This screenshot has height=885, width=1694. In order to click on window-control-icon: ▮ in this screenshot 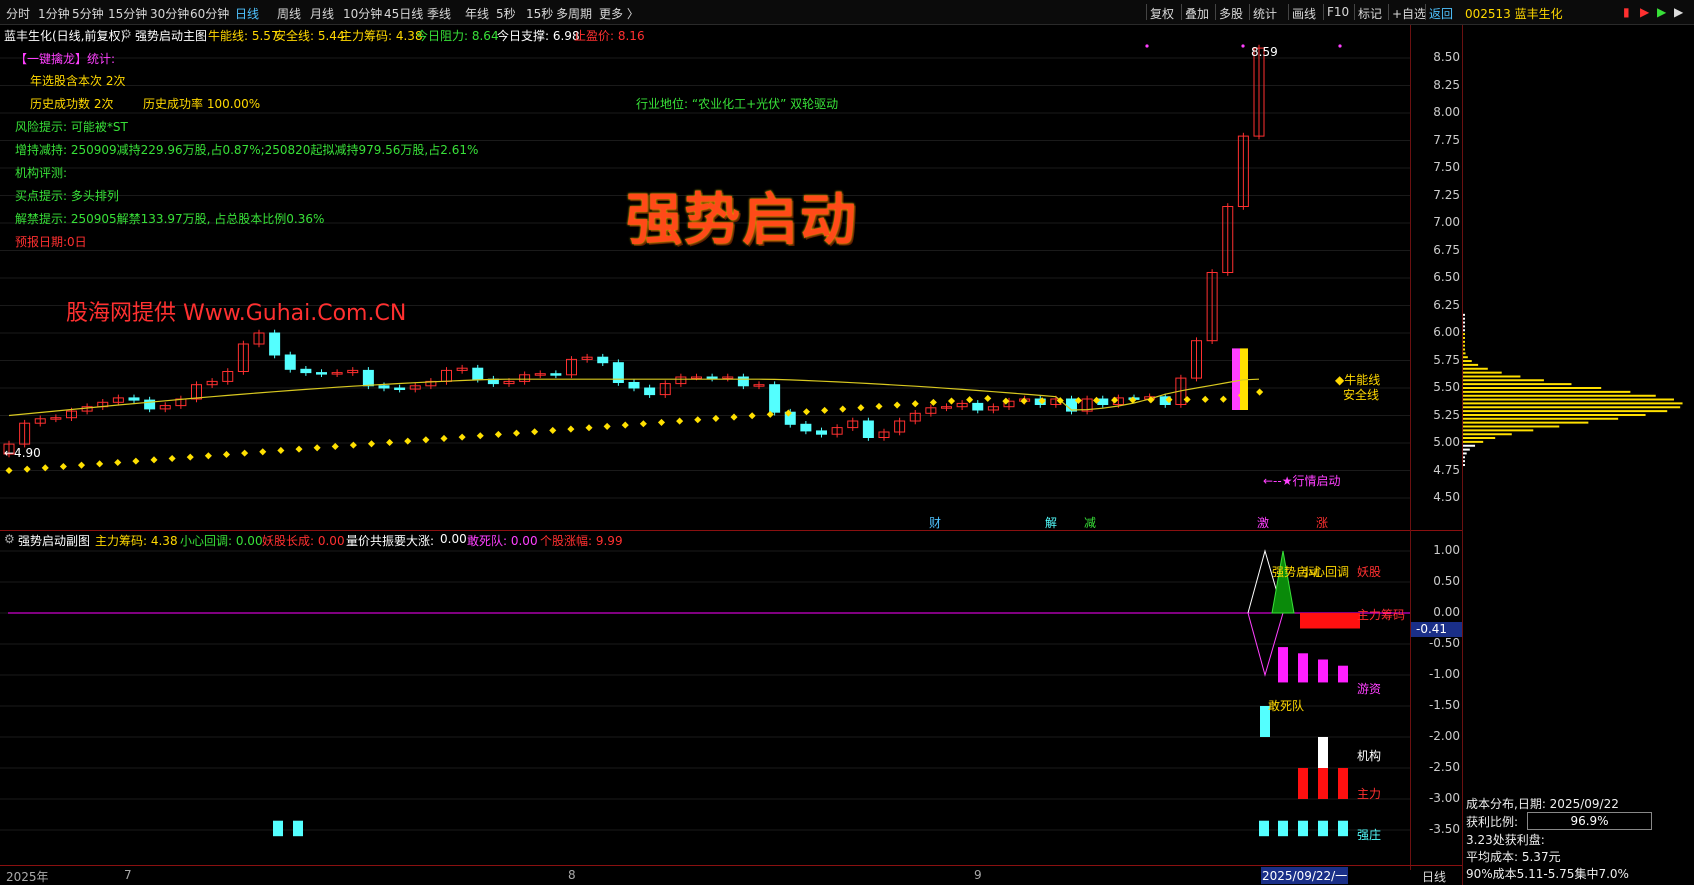, I will do `click(1626, 12)`.